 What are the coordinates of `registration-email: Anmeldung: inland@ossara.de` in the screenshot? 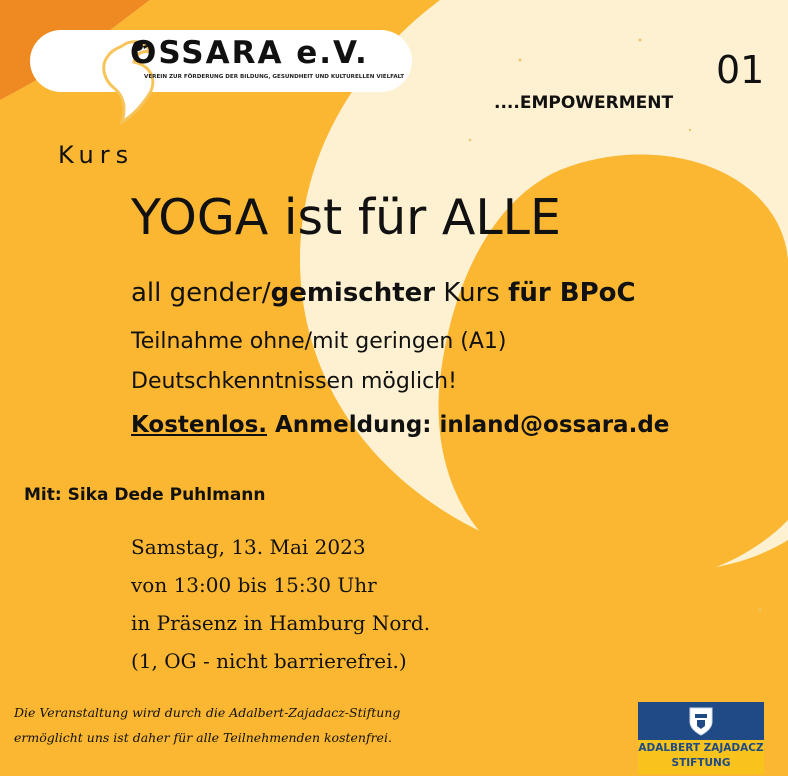 It's located at (468, 425).